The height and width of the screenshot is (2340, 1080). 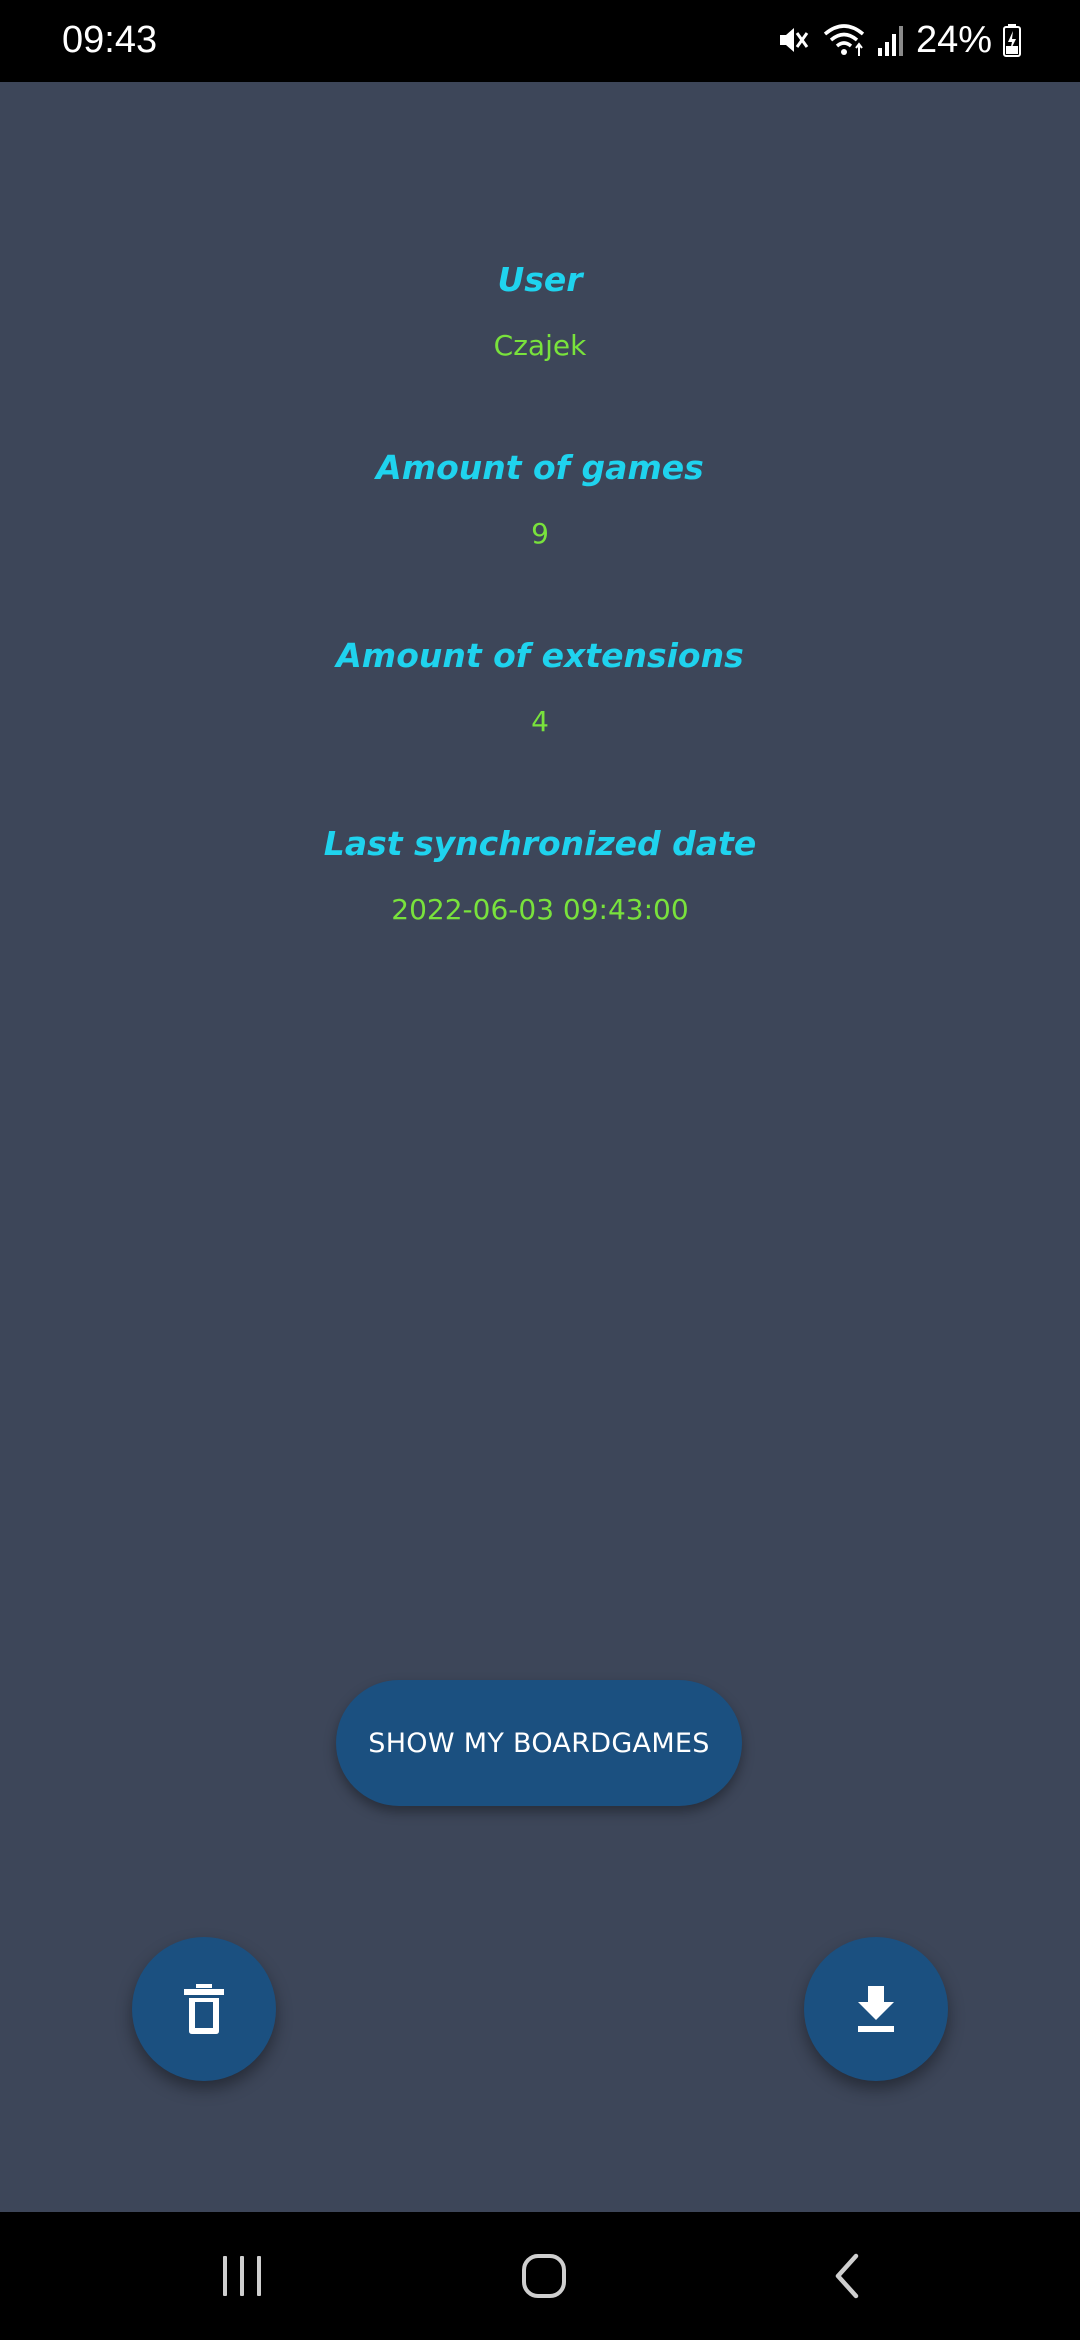 What do you see at coordinates (1012, 40) in the screenshot?
I see `battery-charging-icon` at bounding box center [1012, 40].